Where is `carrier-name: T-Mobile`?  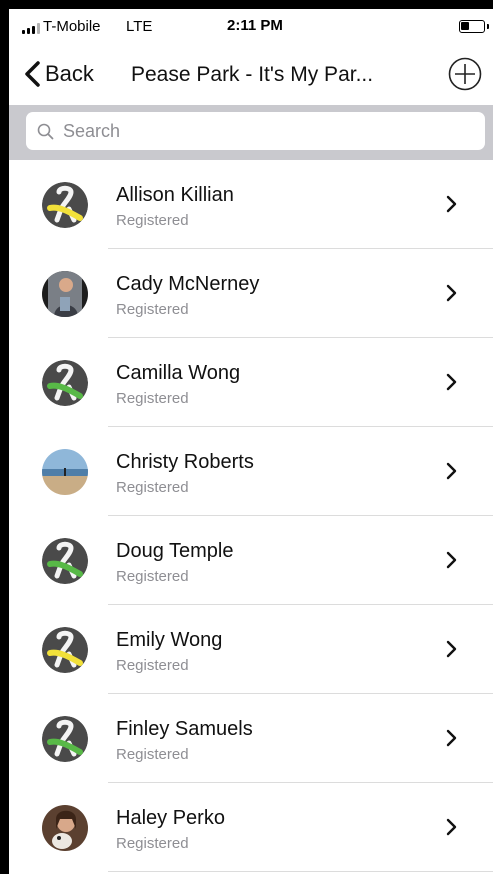 carrier-name: T-Mobile is located at coordinates (72, 26).